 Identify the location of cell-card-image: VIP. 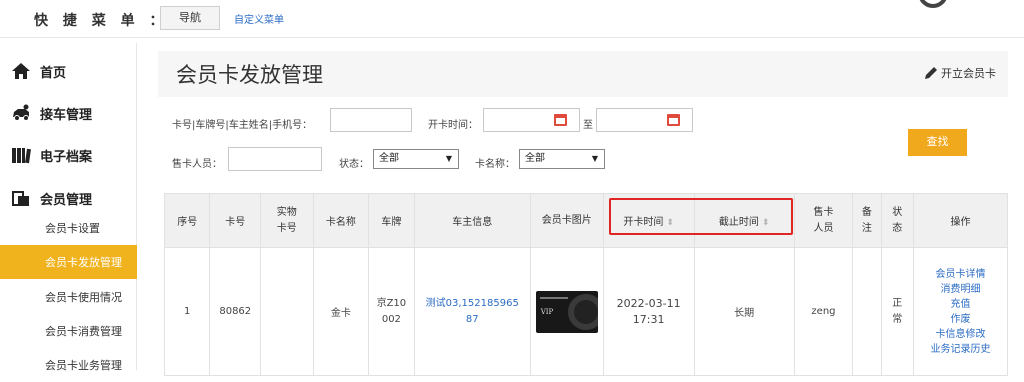
(566, 311).